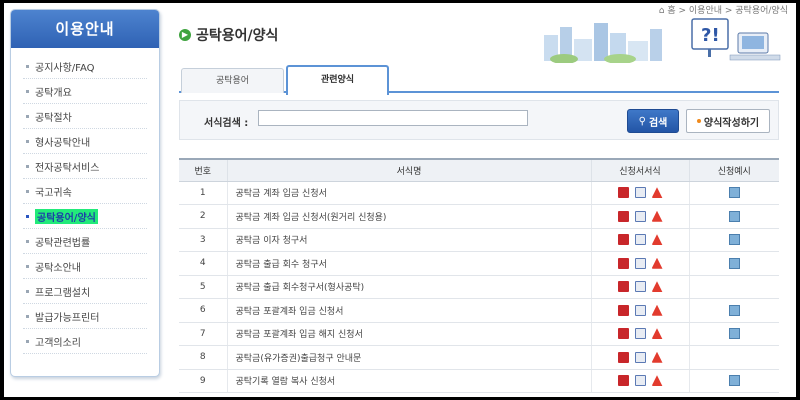 This screenshot has width=800, height=400. I want to click on table-row: 6 공탁금 포괄계좌 입금 신청서, so click(479, 310).